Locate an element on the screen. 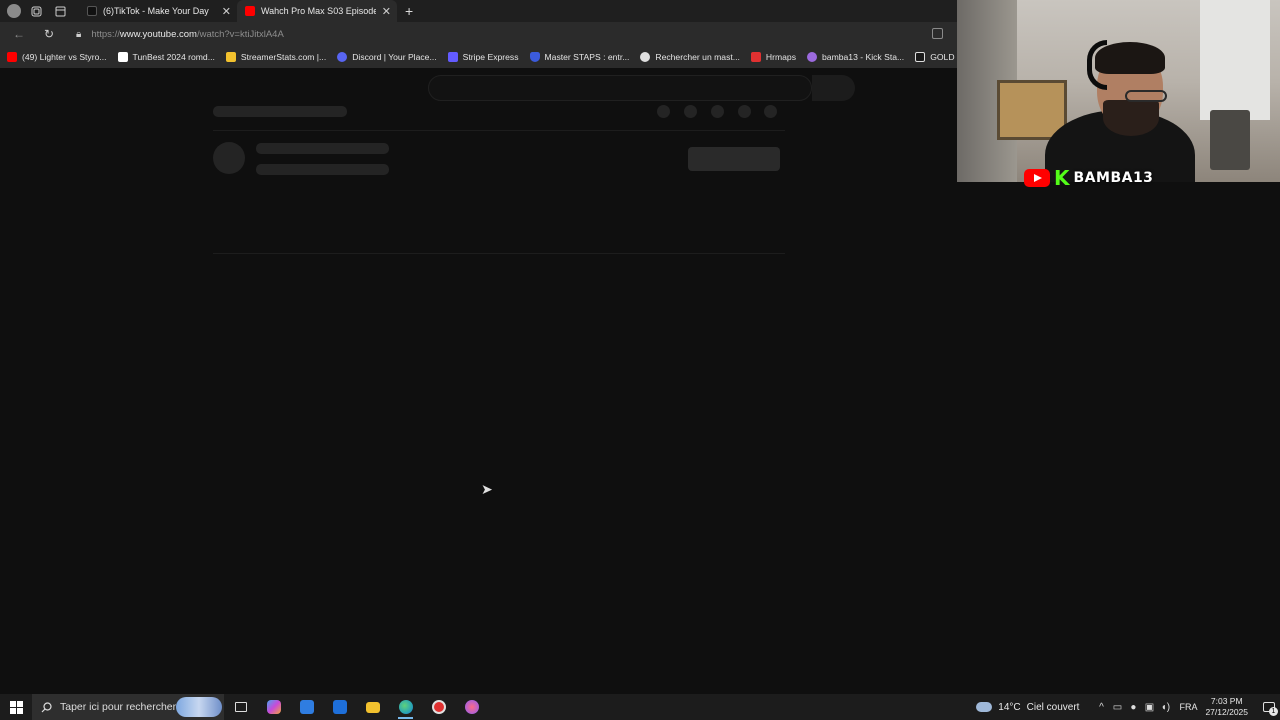  discord-icon is located at coordinates (342, 57).